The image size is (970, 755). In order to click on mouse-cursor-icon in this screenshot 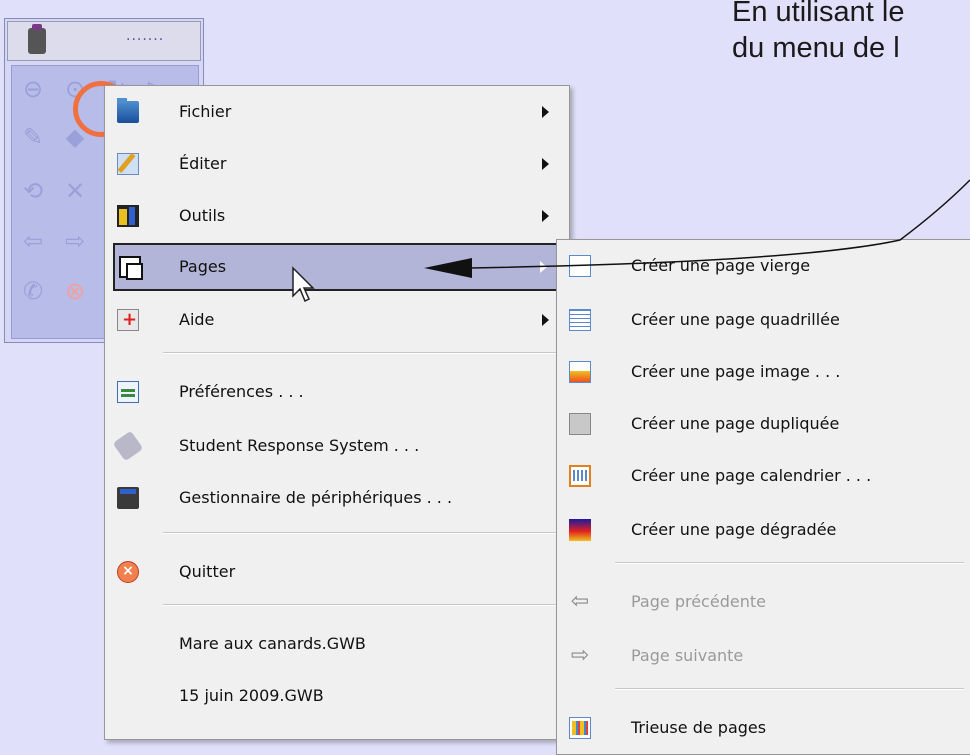, I will do `click(303, 284)`.